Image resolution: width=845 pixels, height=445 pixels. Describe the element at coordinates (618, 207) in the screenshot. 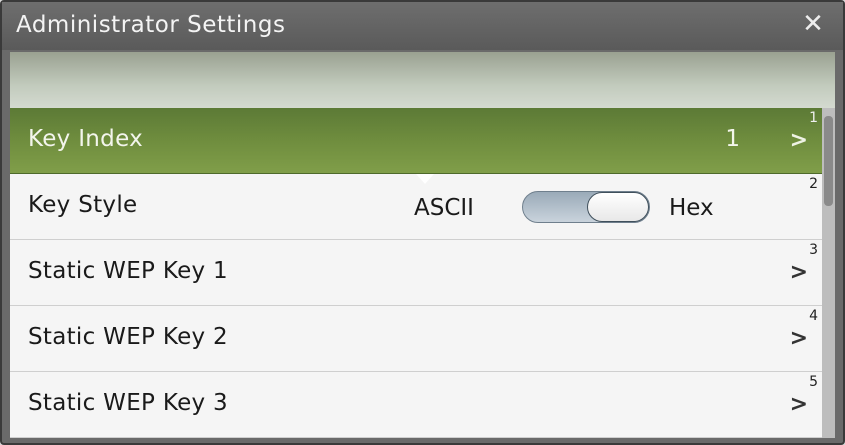

I see `toggle-knob` at that location.